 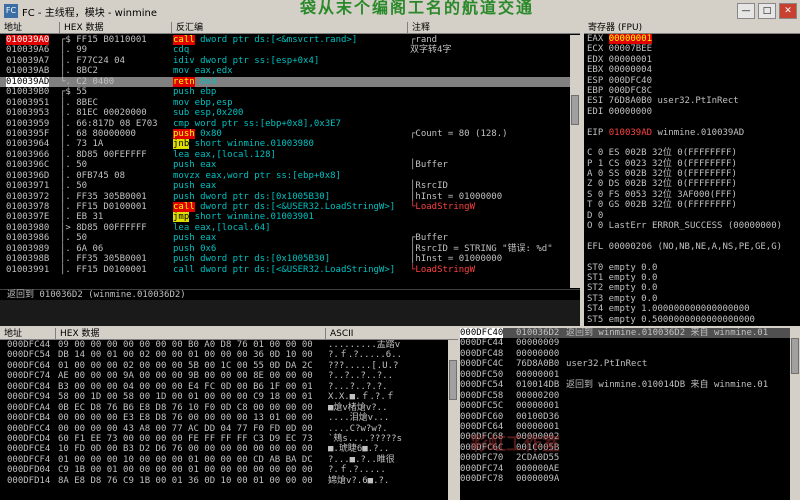 What do you see at coordinates (28, 355) in the screenshot?
I see `dump-address: 000DFC54` at bounding box center [28, 355].